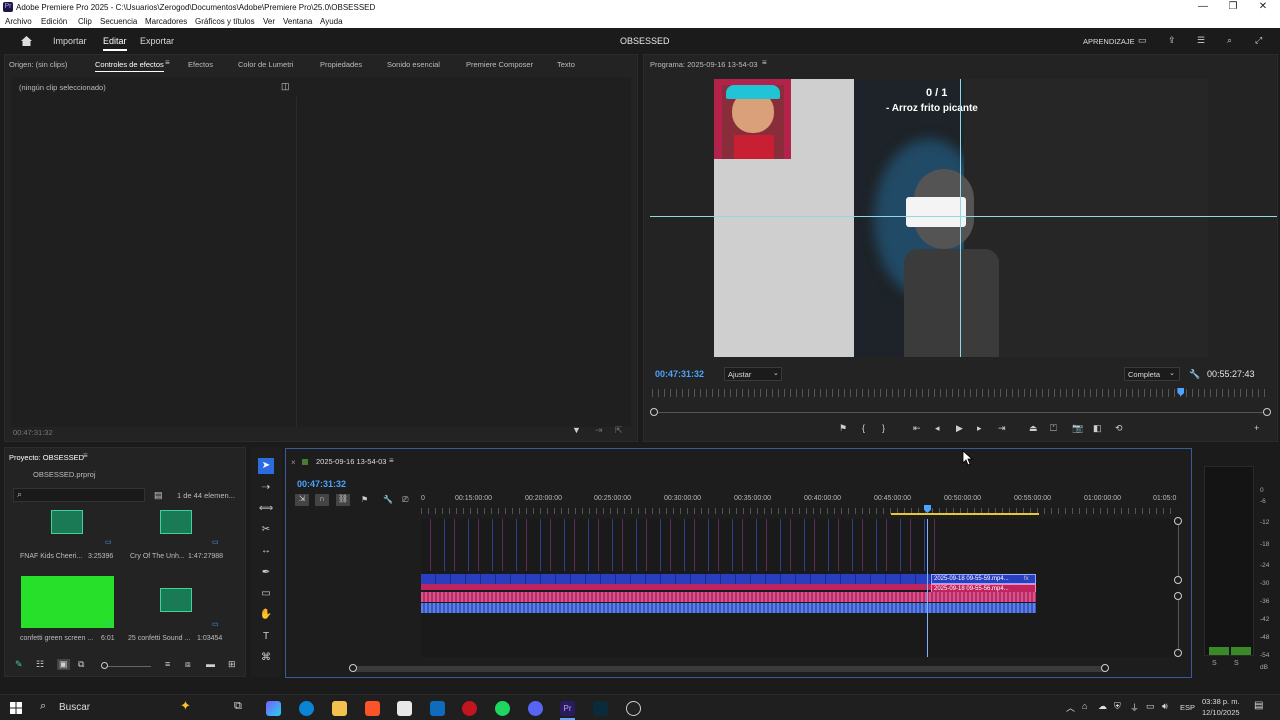 The height and width of the screenshot is (720, 1280). I want to click on file-explorer-icon, so click(339, 708).